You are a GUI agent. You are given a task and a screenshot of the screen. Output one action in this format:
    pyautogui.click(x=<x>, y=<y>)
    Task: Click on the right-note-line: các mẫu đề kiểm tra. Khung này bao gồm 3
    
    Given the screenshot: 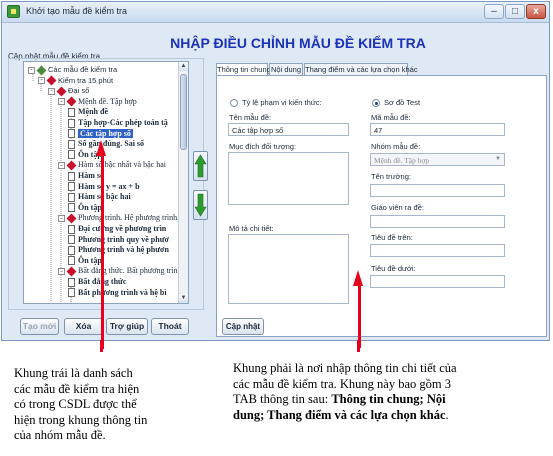 What is the action you would take?
    pyautogui.click(x=342, y=383)
    